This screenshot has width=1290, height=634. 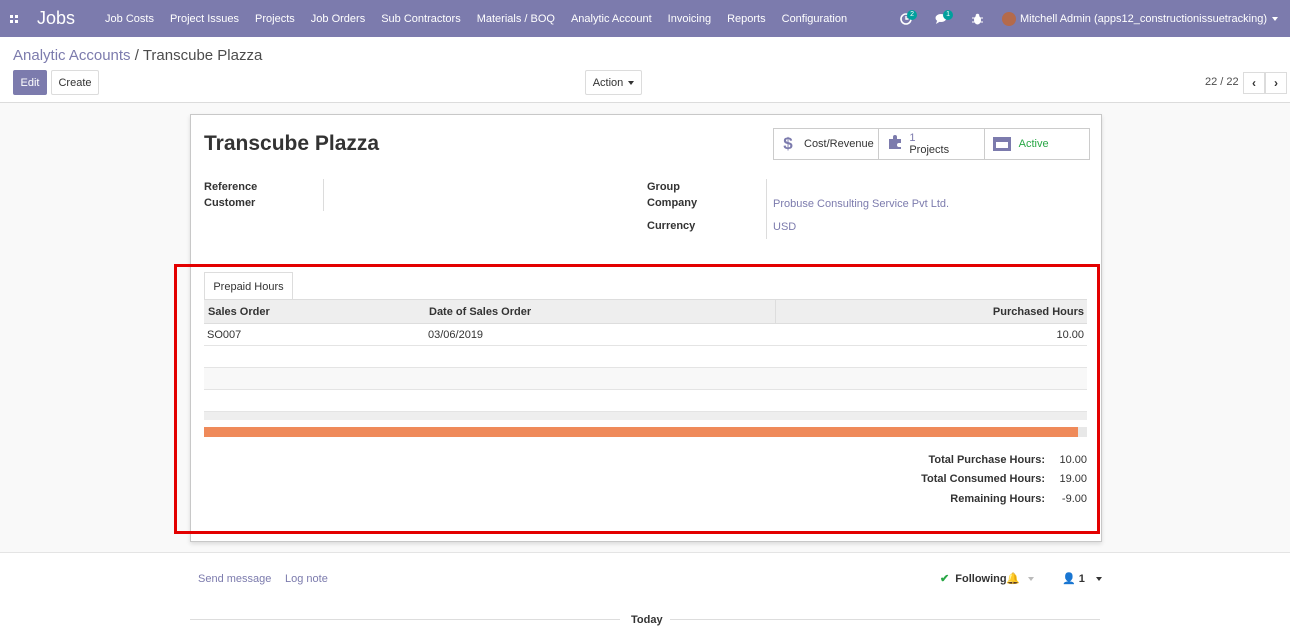 What do you see at coordinates (420, 19) in the screenshot?
I see `menu-sub-contractors: Sub Contractors` at bounding box center [420, 19].